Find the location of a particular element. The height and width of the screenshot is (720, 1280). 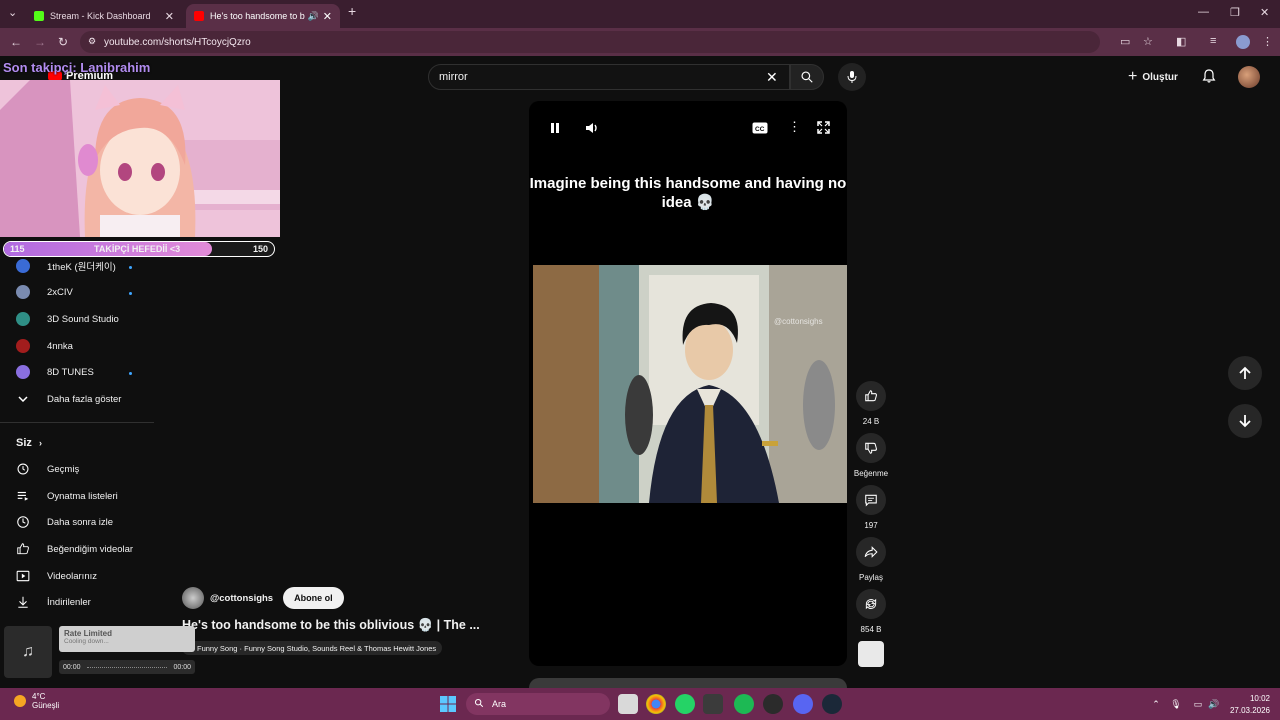

back-arrow-icon: ← is located at coordinates (16, 42).